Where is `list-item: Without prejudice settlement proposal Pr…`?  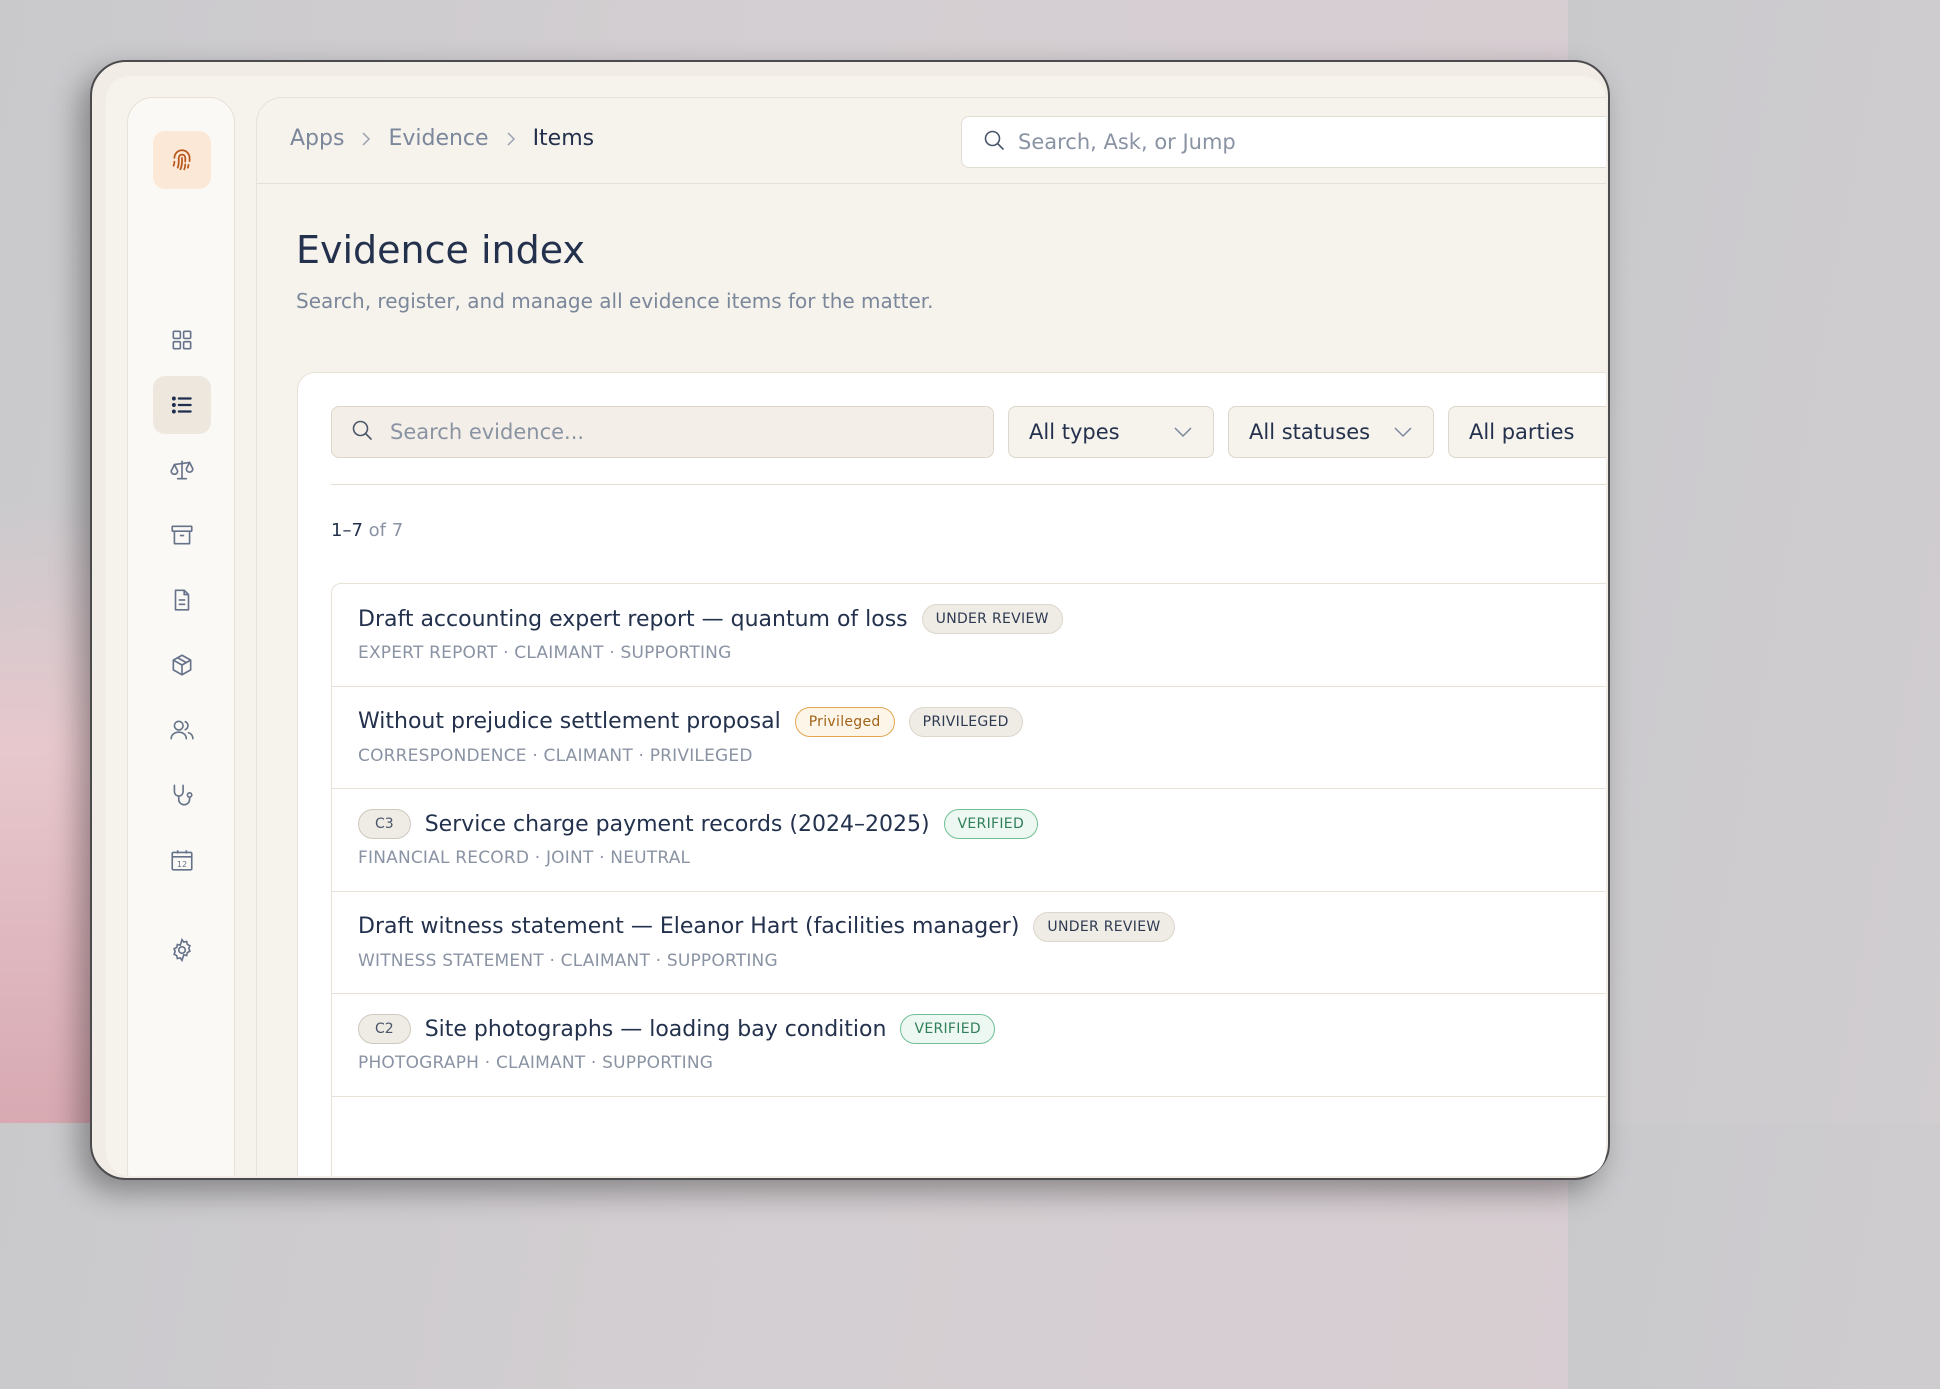
list-item: Without prejudice settlement proposal Pr… is located at coordinates (969, 738).